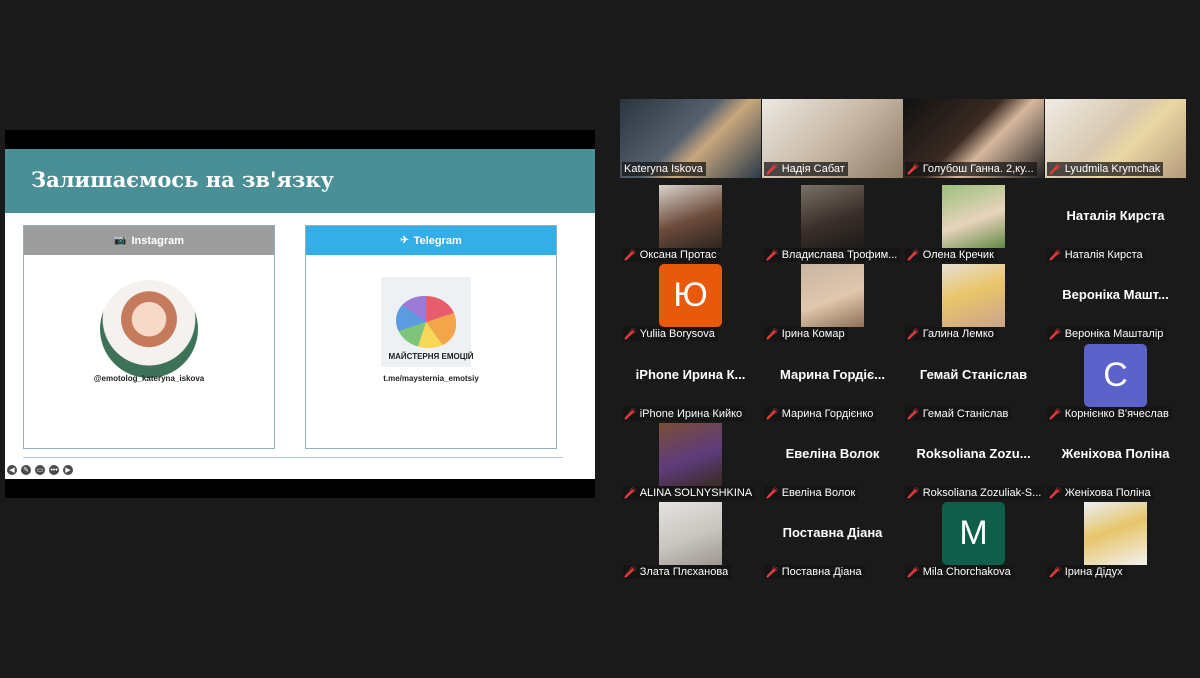 This screenshot has height=678, width=1200. What do you see at coordinates (437, 240) in the screenshot?
I see `telegram-label: Telegram` at bounding box center [437, 240].